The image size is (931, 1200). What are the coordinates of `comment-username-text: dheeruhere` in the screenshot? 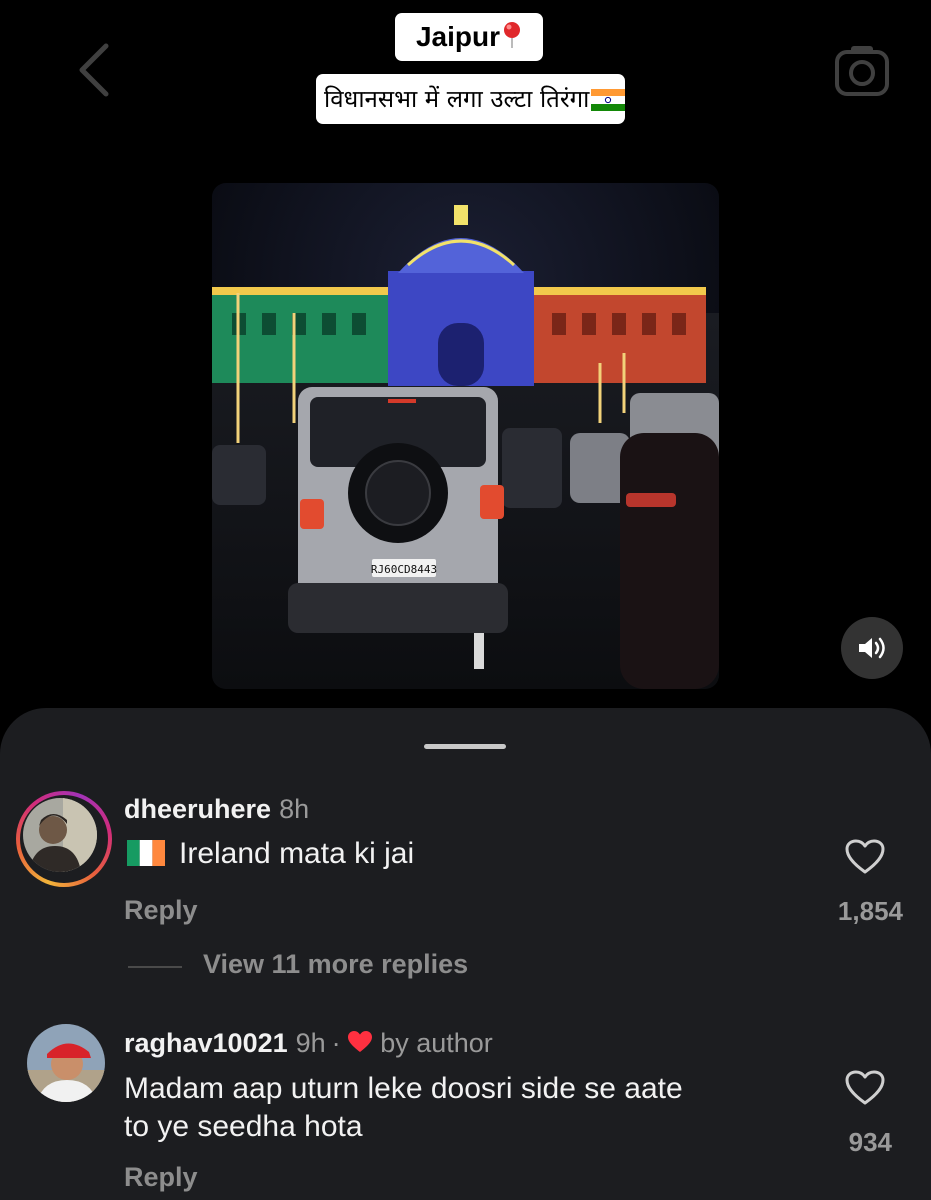 It's located at (197, 809).